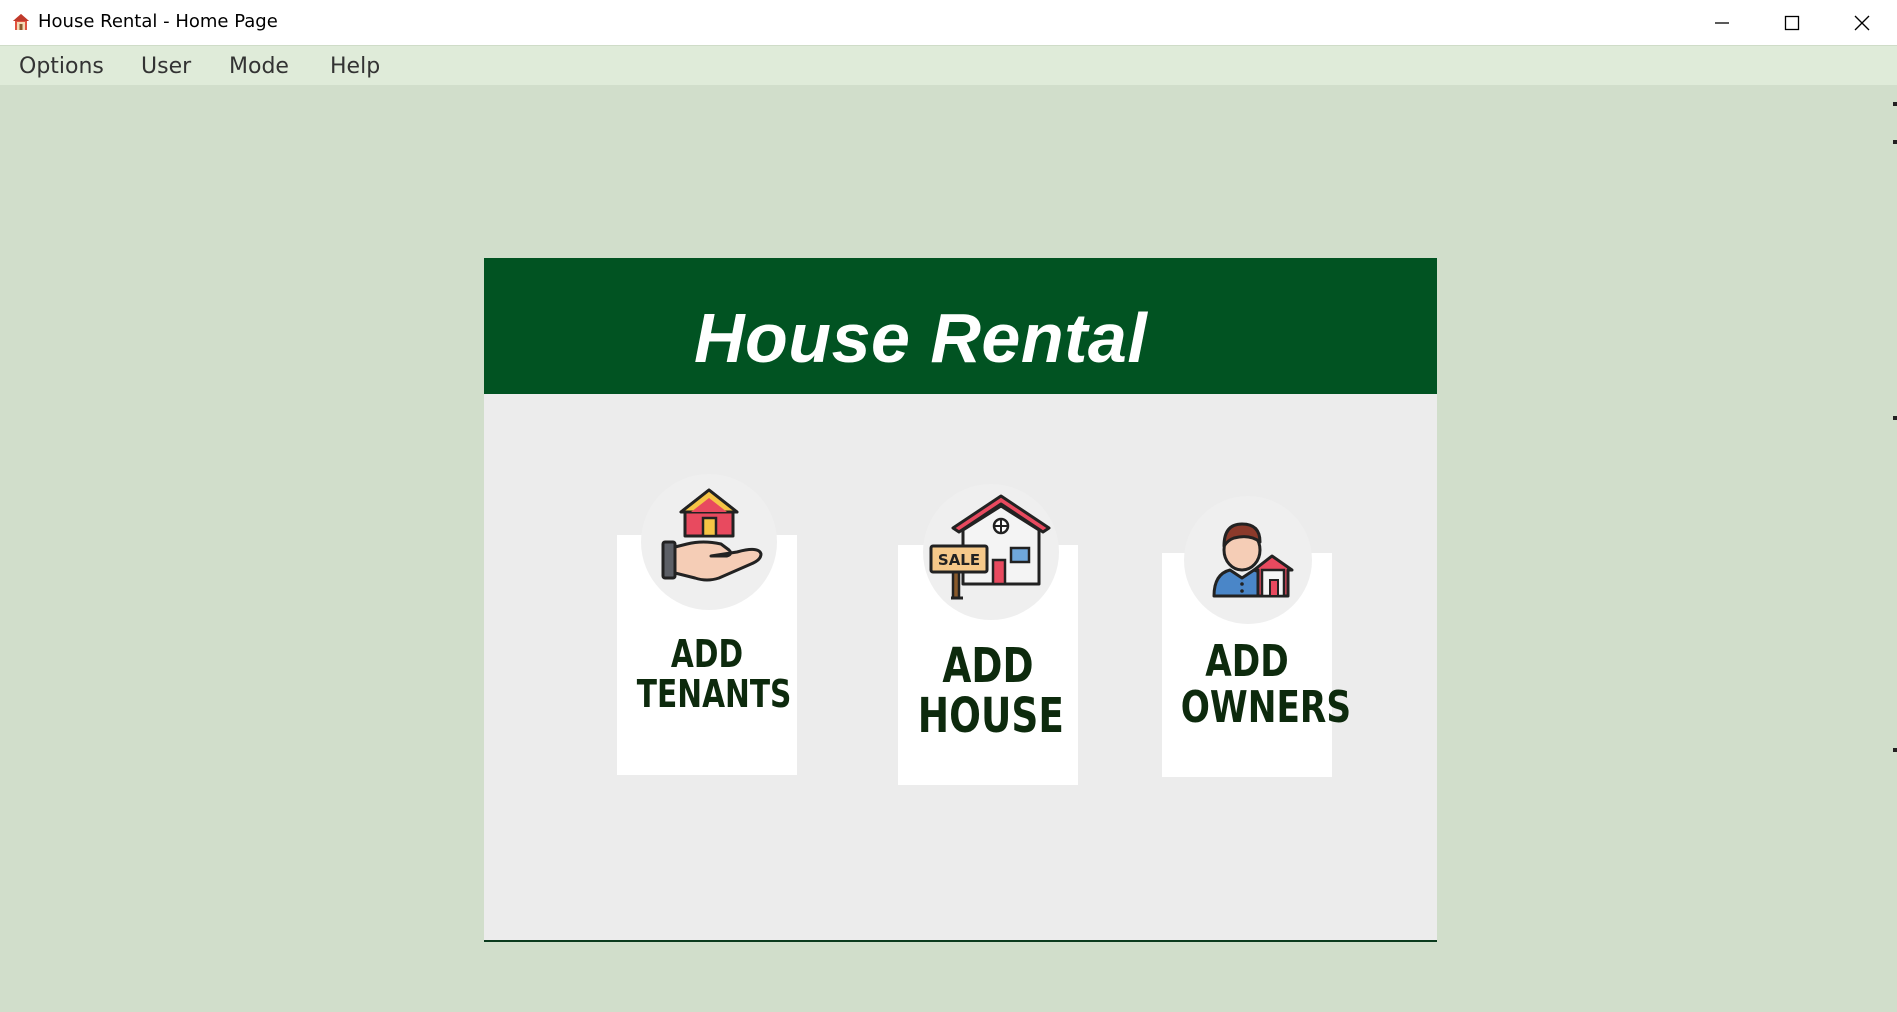 The height and width of the screenshot is (1012, 1897). I want to click on add-owners-icon-circle, so click(1248, 560).